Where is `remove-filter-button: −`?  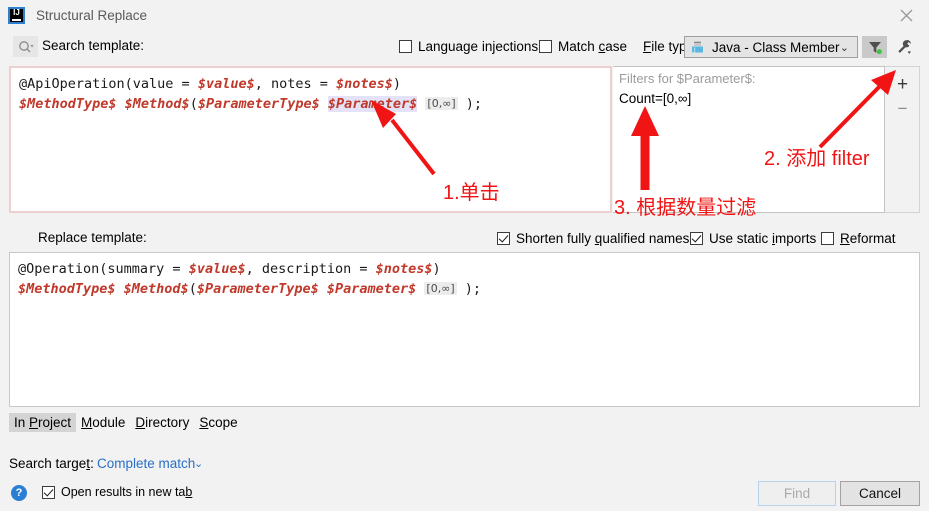 remove-filter-button: − is located at coordinates (902, 108).